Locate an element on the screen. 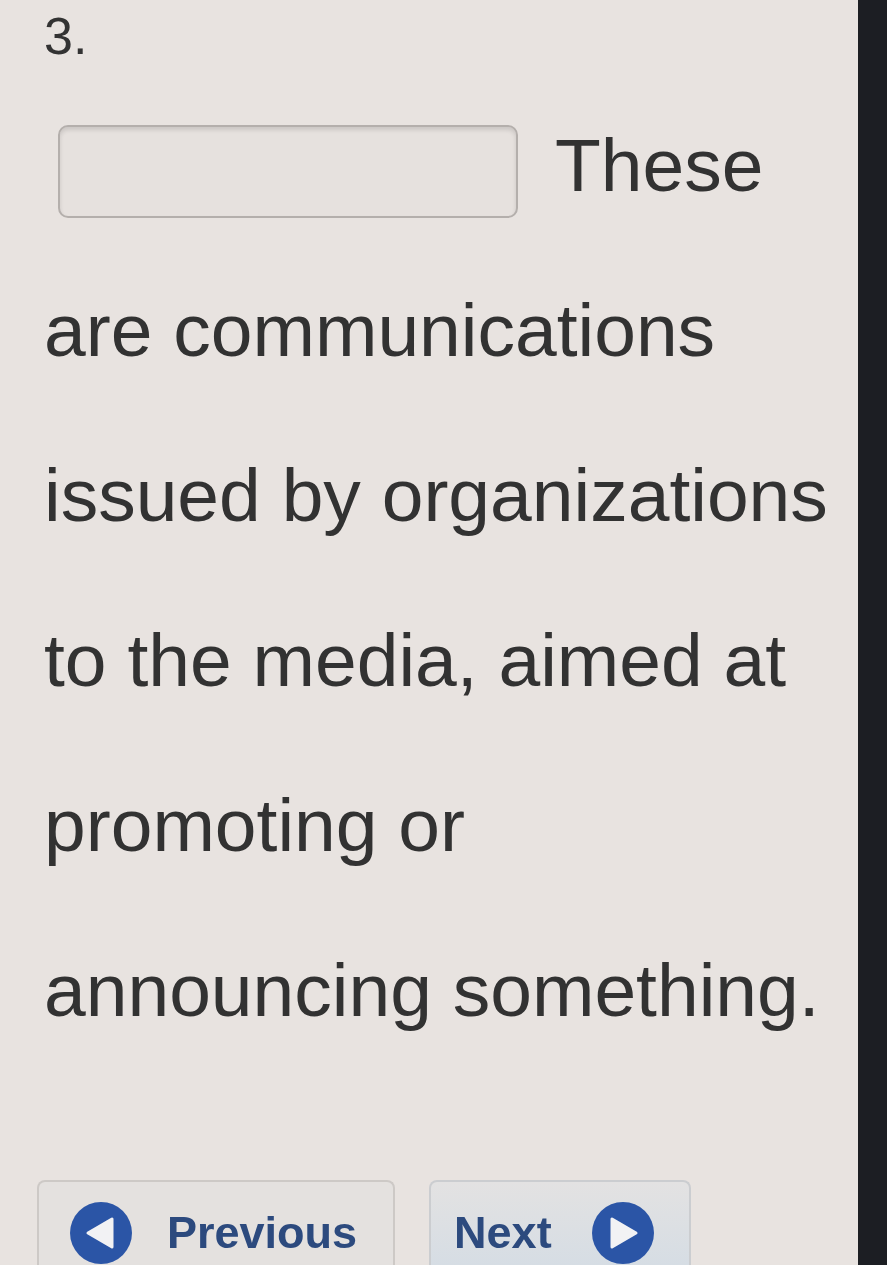 The height and width of the screenshot is (1265, 887). right-arrow-circle-icon is located at coordinates (622, 1233).